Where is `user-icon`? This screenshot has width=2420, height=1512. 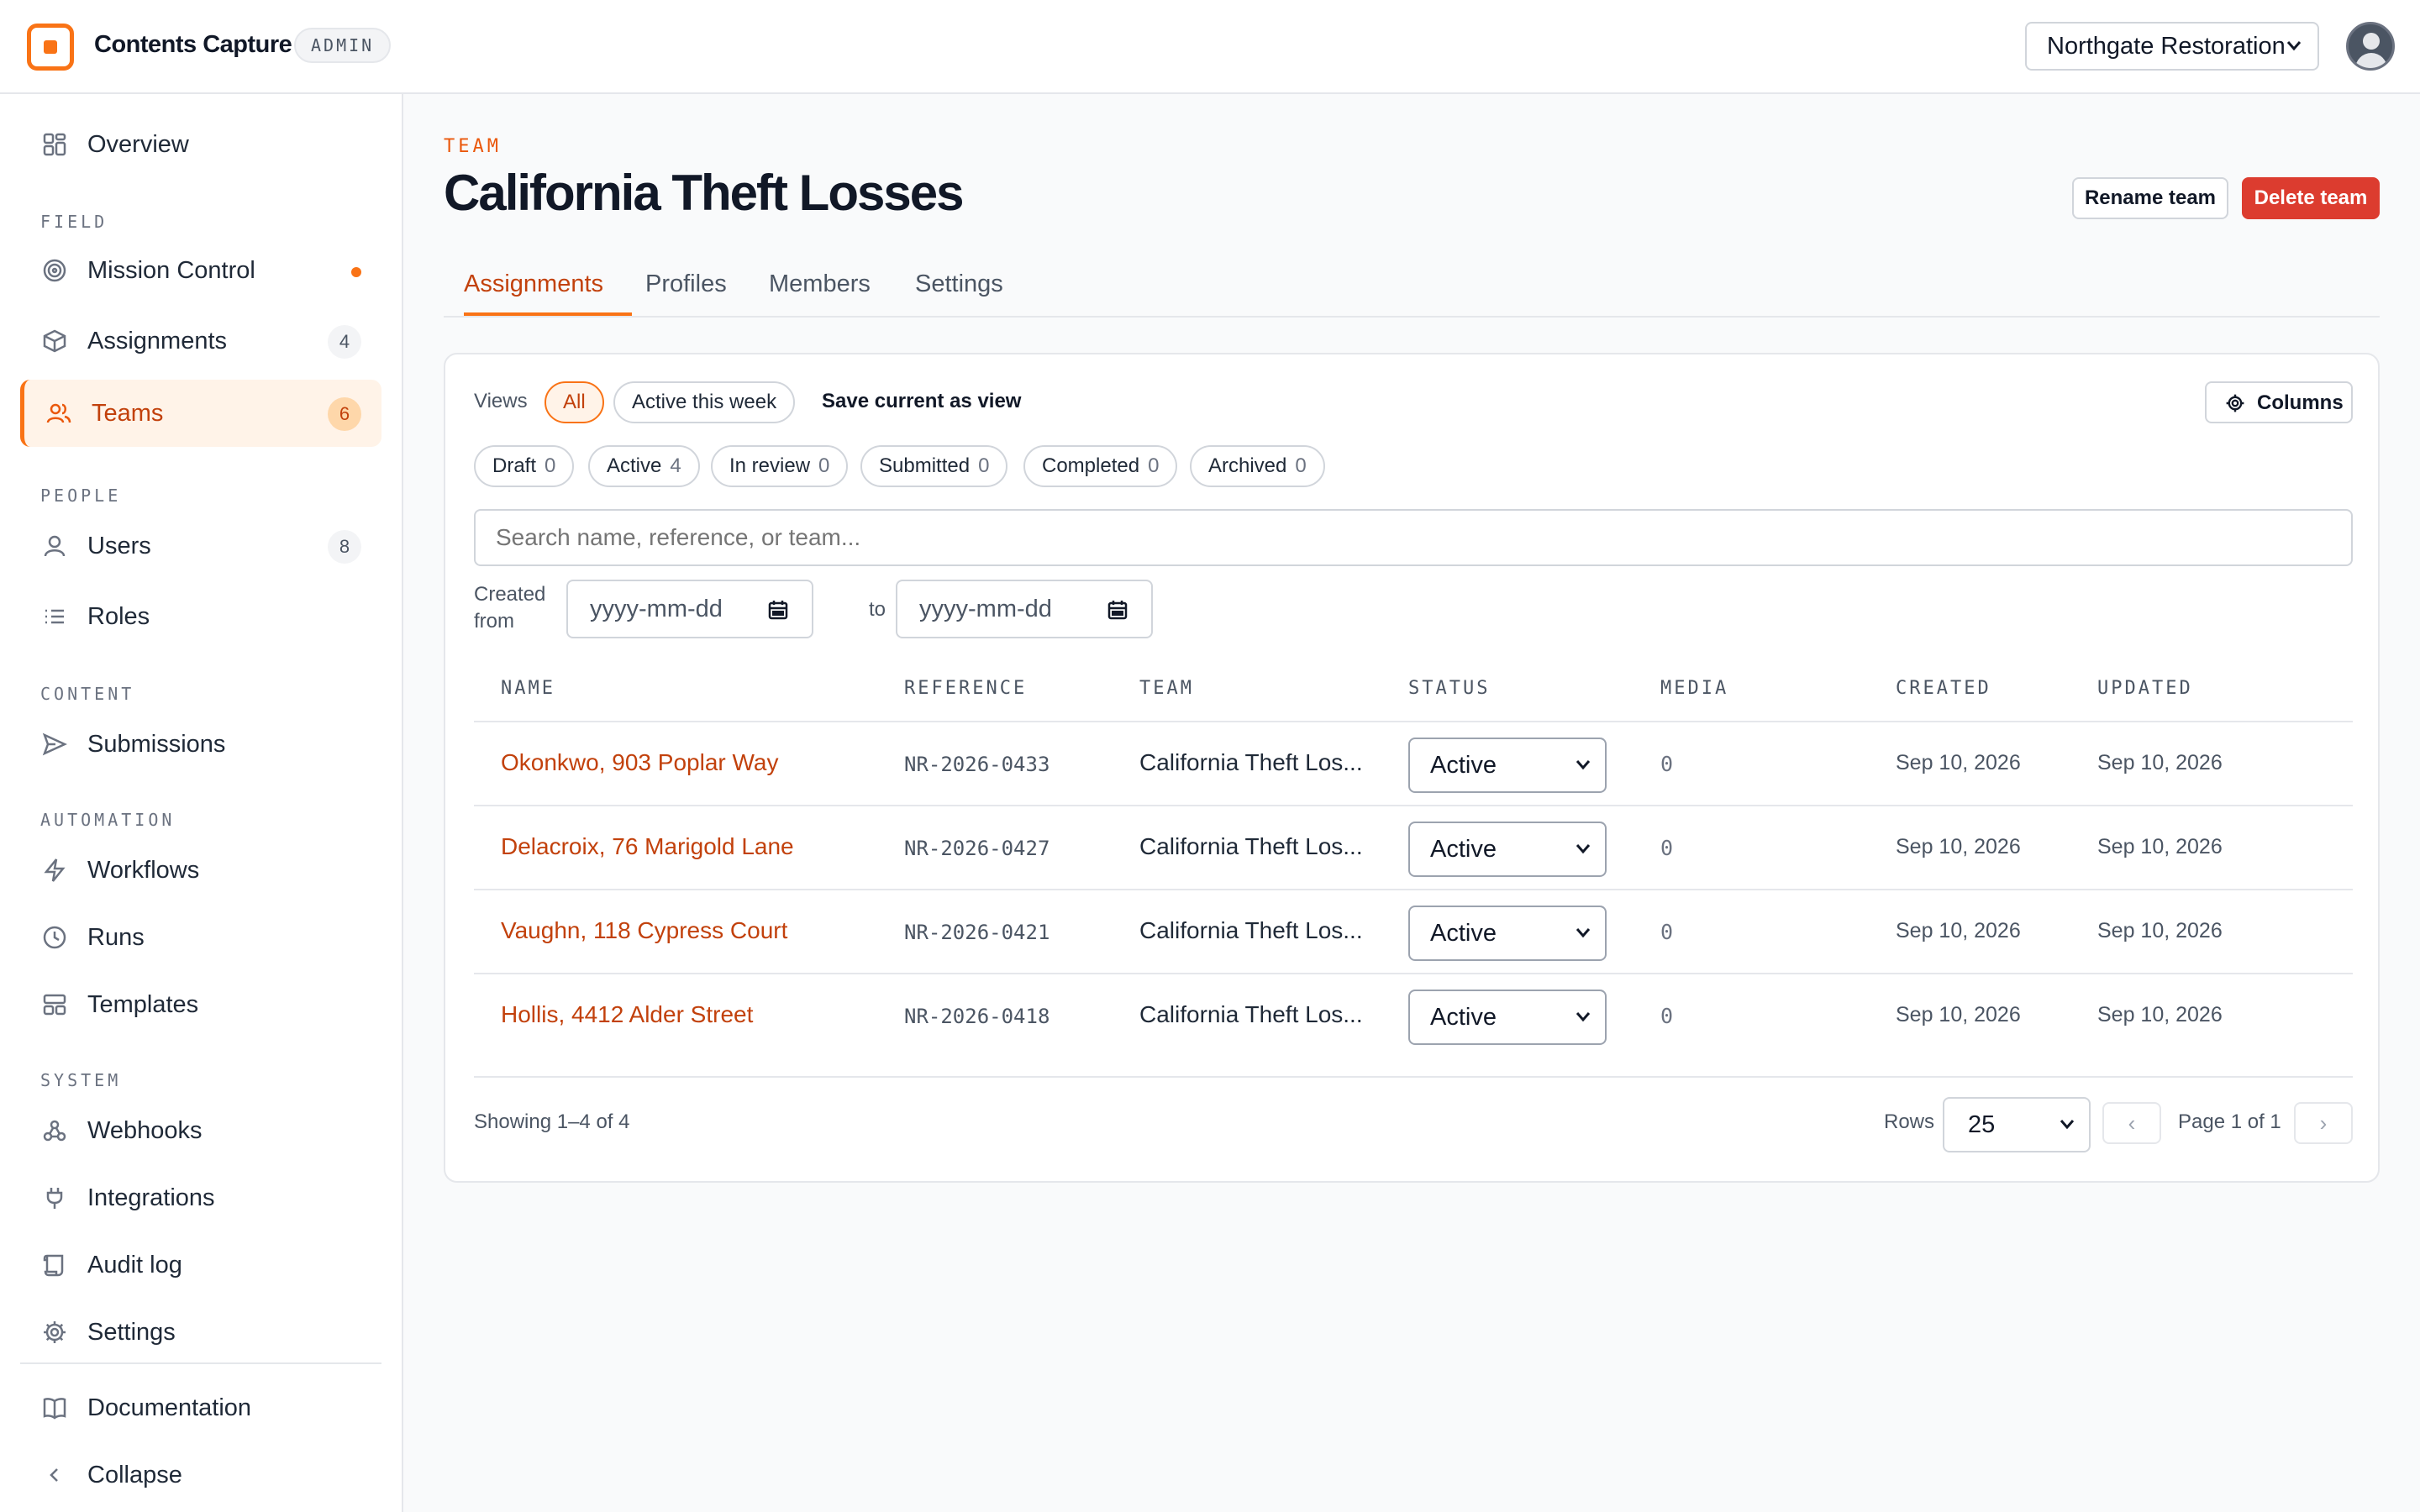 user-icon is located at coordinates (54, 546).